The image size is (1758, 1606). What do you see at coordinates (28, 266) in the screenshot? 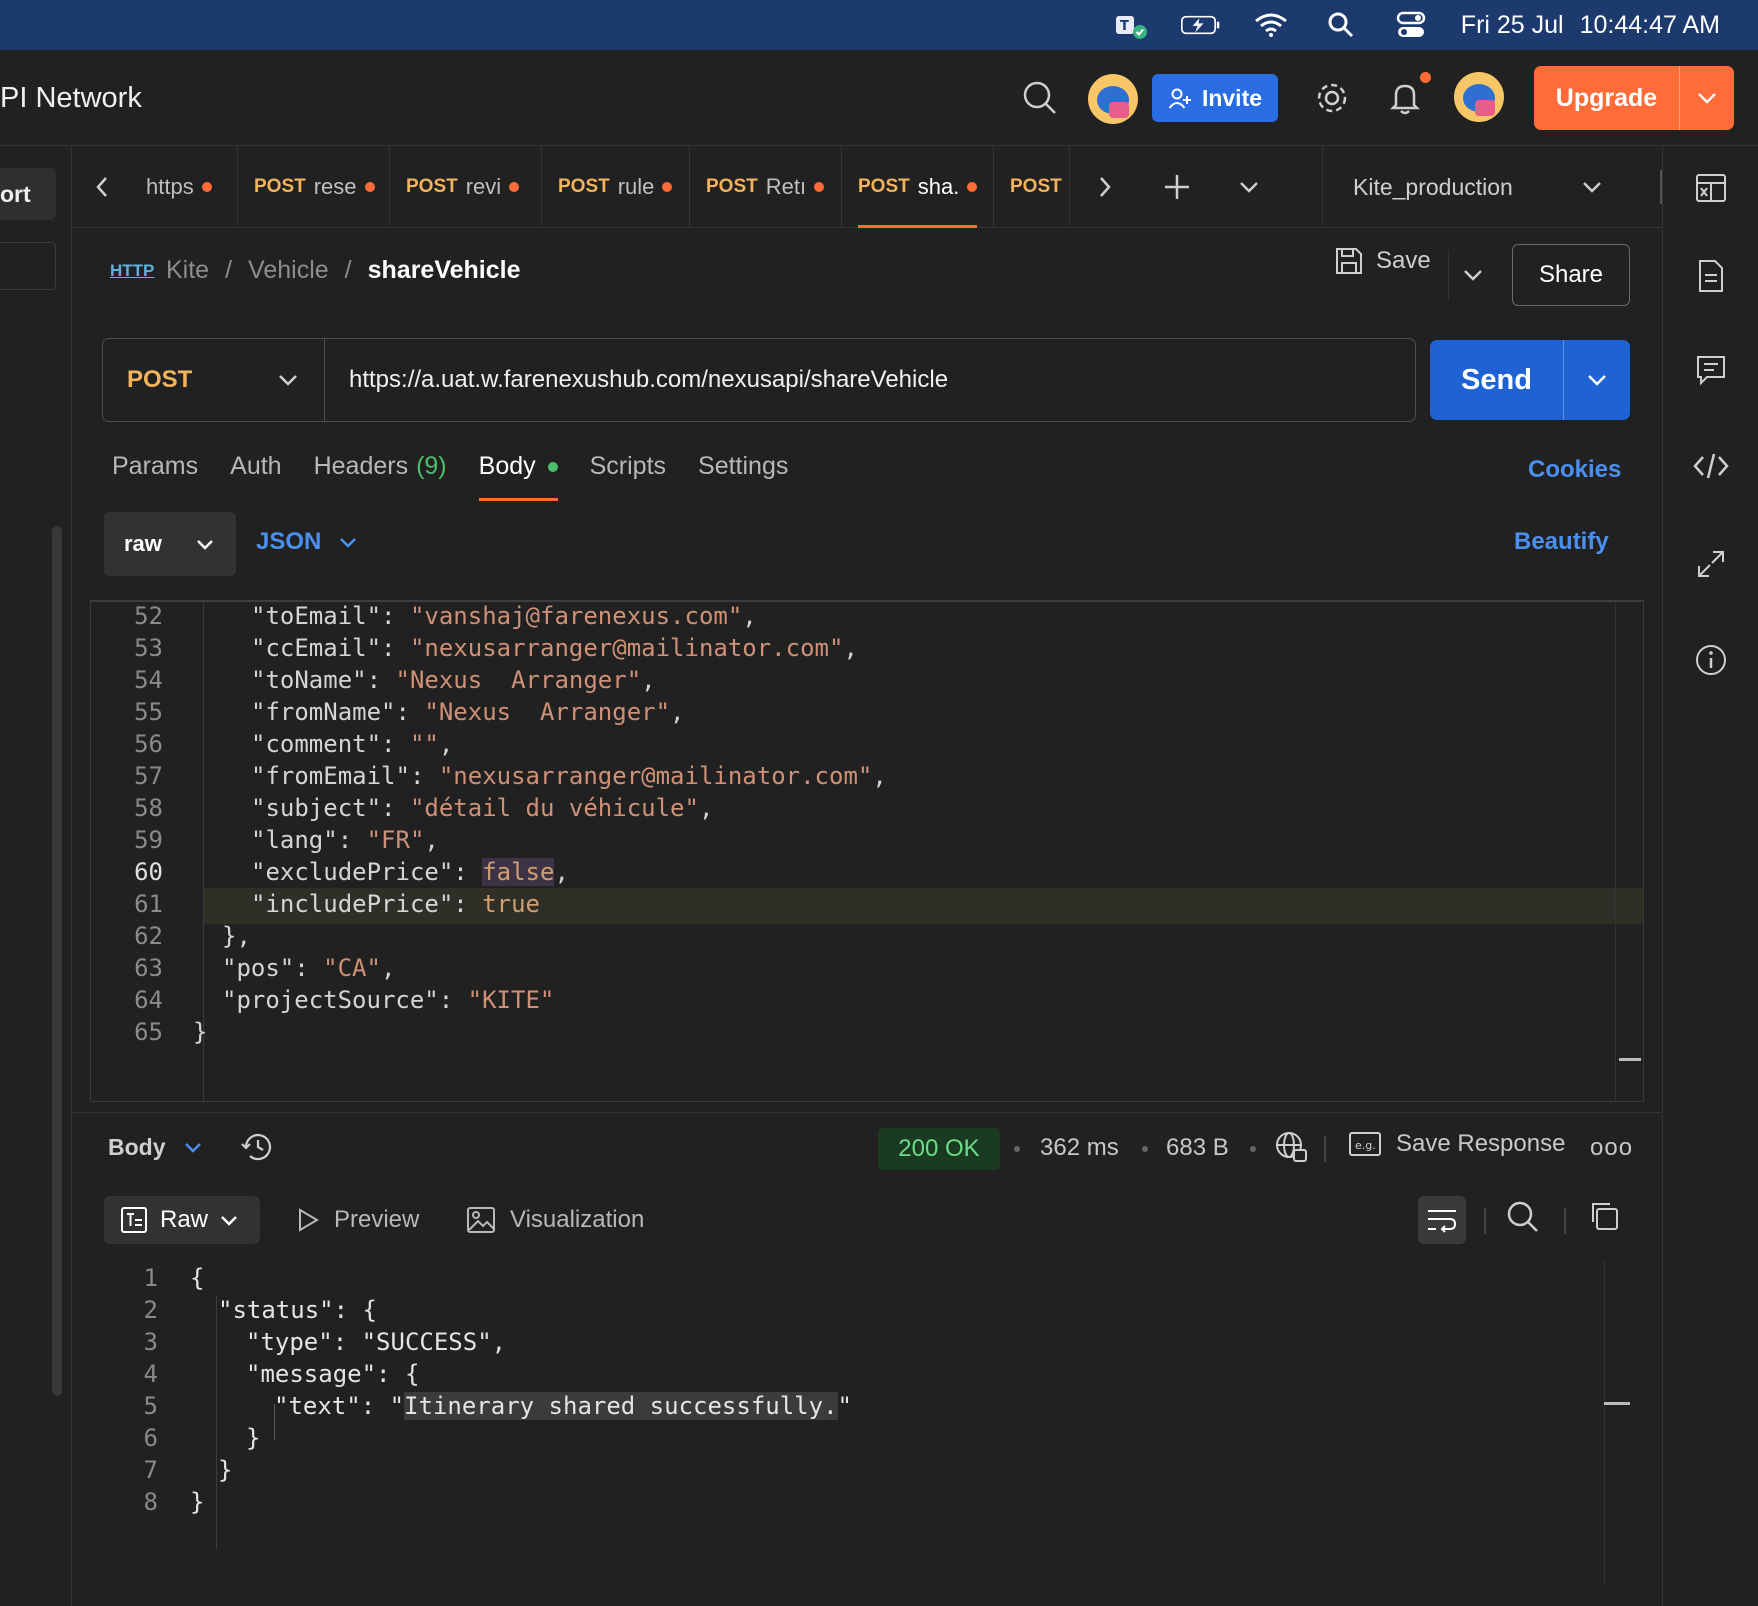
I see `sidebar-filter-input` at bounding box center [28, 266].